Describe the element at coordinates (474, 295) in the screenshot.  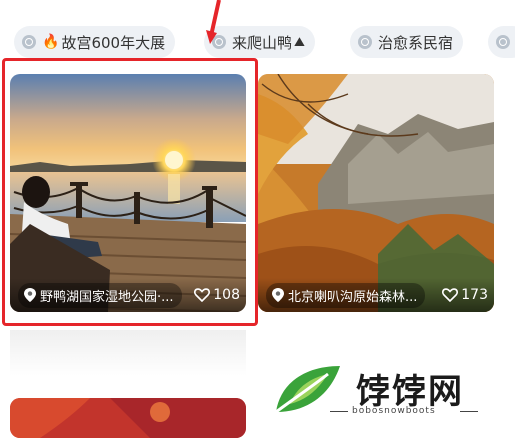
I see `like-count: 173` at that location.